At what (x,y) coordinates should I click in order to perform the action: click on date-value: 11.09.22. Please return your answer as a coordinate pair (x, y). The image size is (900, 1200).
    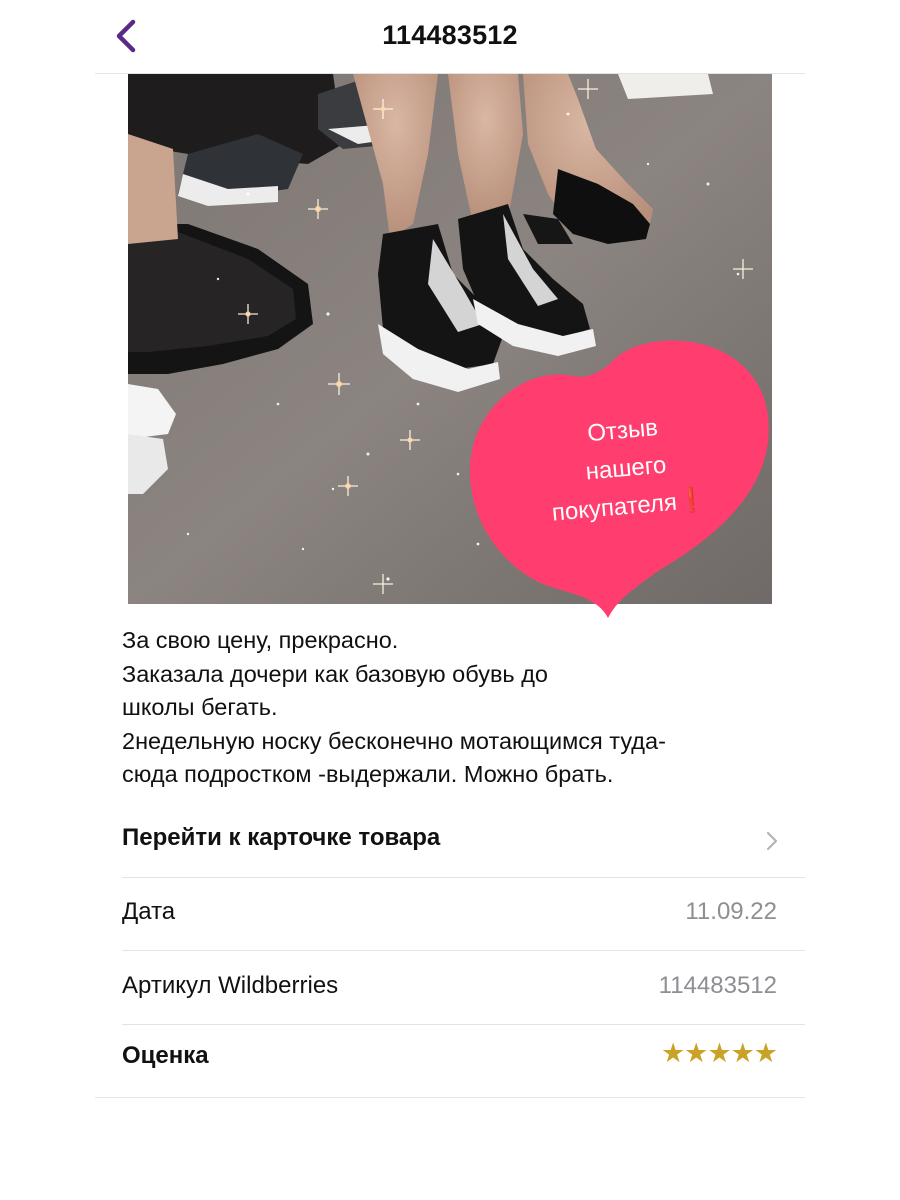
    Looking at the image, I should click on (731, 911).